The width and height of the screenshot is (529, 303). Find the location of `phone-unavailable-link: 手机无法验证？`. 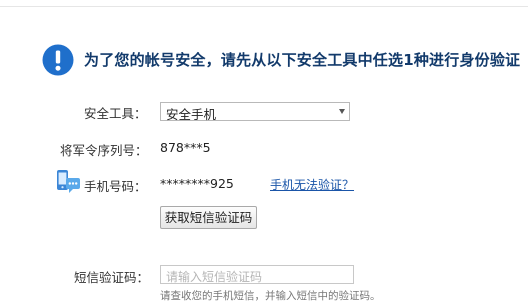

phone-unavailable-link: 手机无法验证？ is located at coordinates (312, 184).